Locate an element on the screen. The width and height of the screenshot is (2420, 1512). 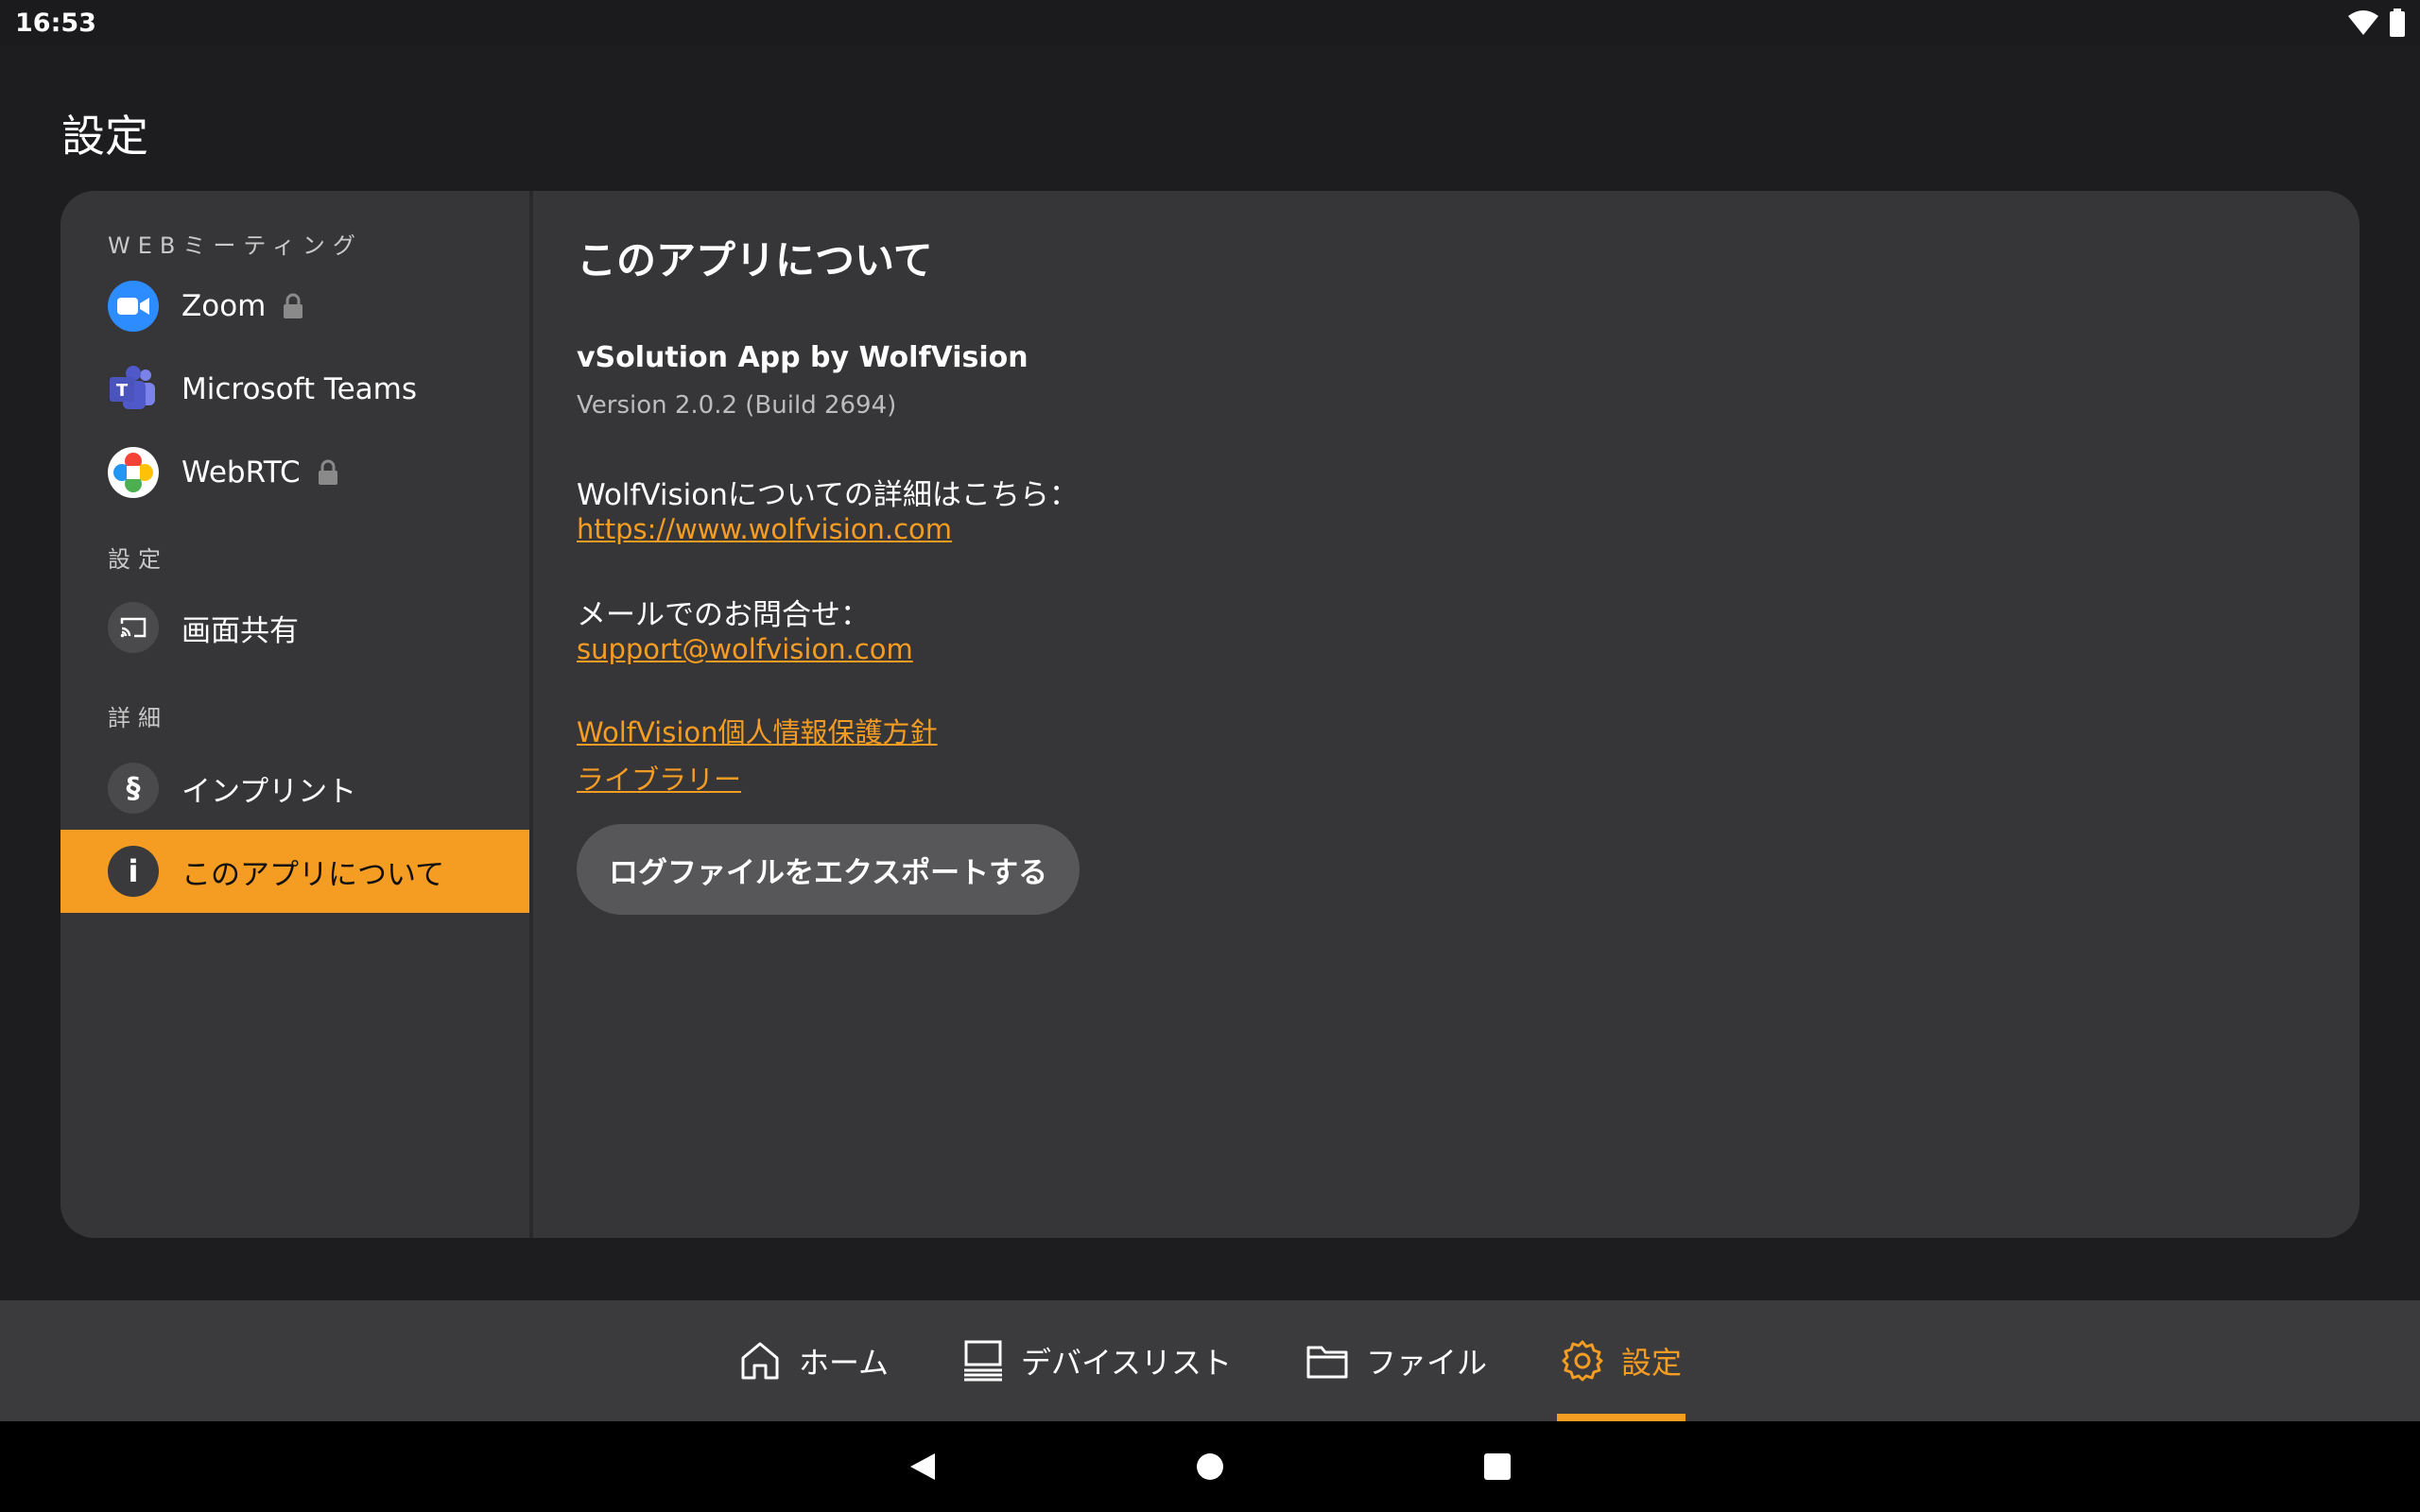
tab-label: ホーム is located at coordinates (843, 1363).